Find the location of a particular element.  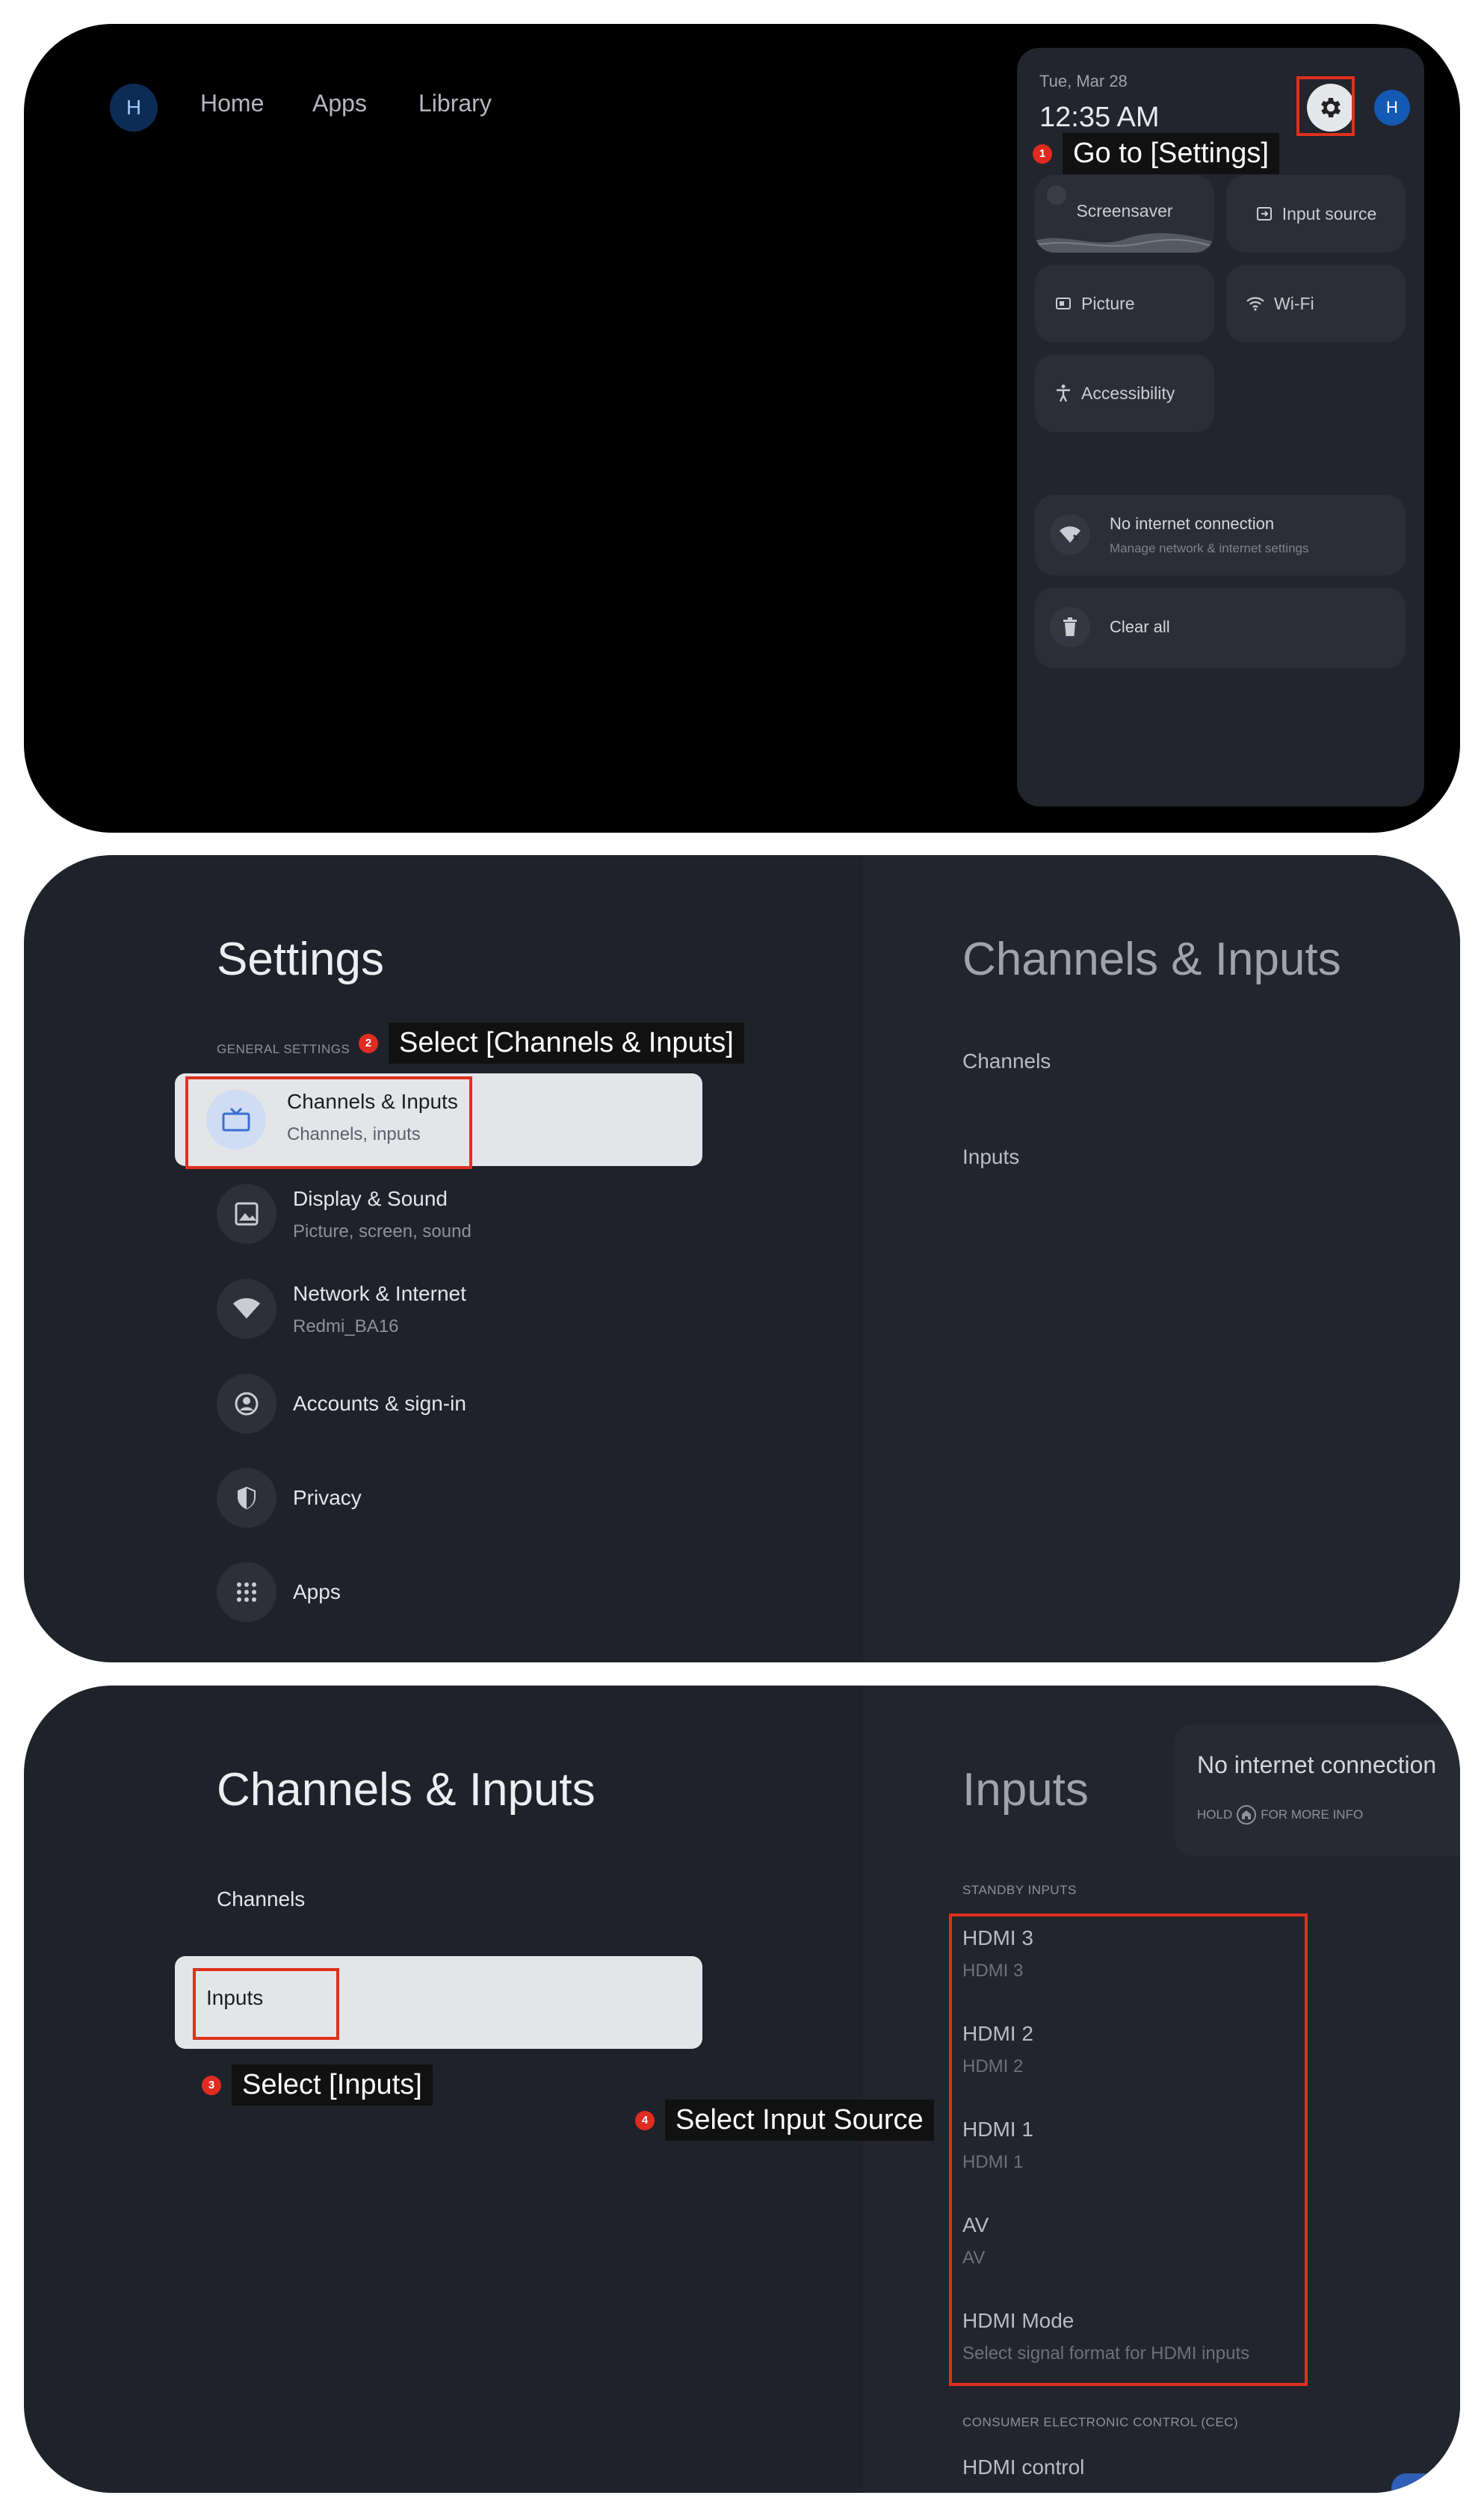

callout-2-text: Select [Channels & Inputs] is located at coordinates (566, 1044).